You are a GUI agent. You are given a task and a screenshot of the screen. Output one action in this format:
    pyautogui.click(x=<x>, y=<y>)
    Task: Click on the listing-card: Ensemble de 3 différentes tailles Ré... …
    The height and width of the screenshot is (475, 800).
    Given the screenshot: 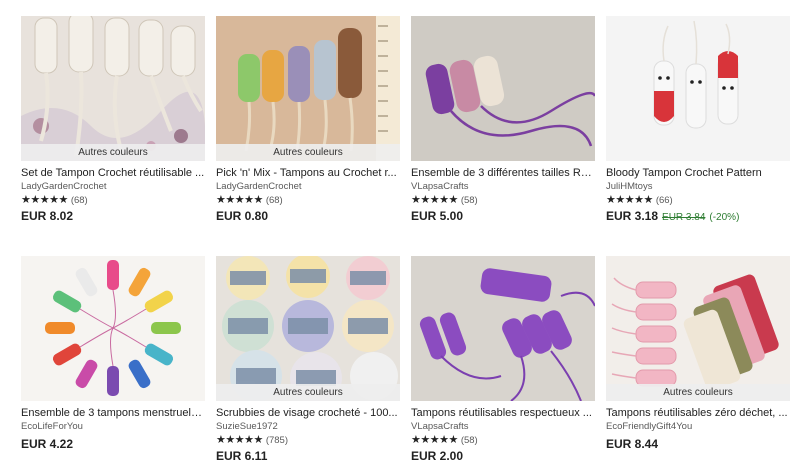 What is the action you would take?
    pyautogui.click(x=503, y=120)
    